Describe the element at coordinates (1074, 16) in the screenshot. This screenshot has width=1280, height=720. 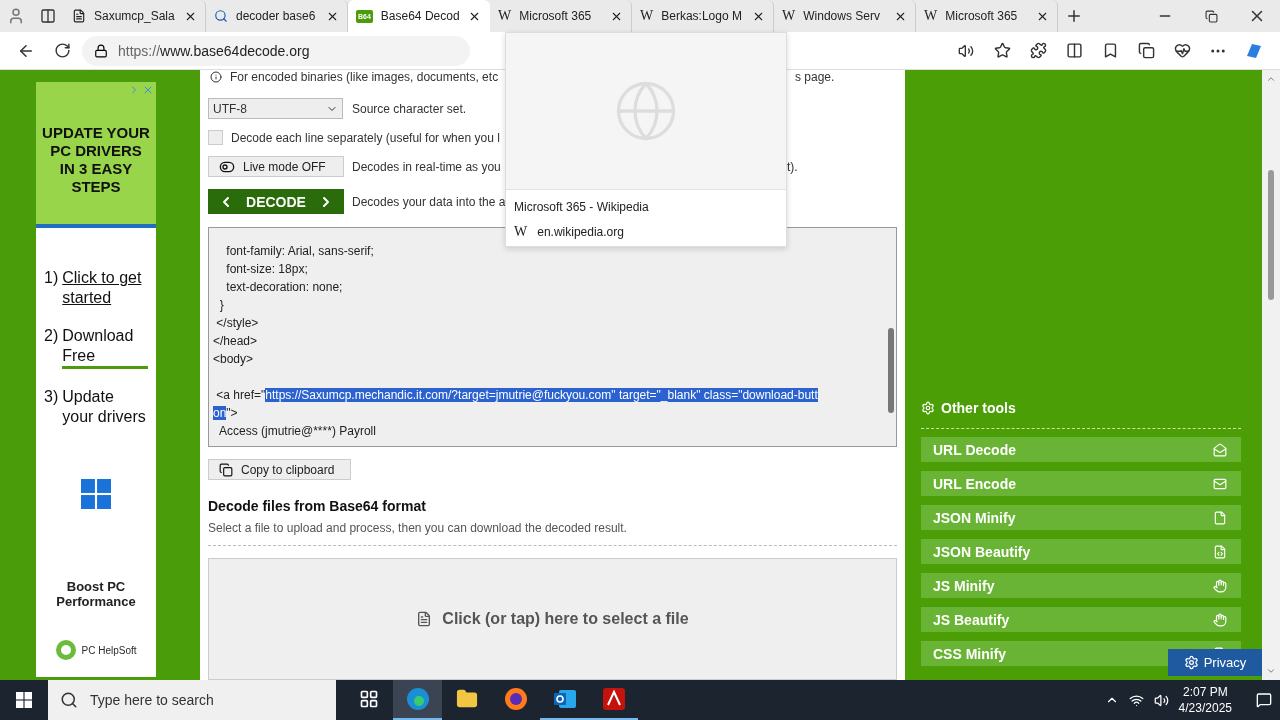
I see `new-tab-icon` at that location.